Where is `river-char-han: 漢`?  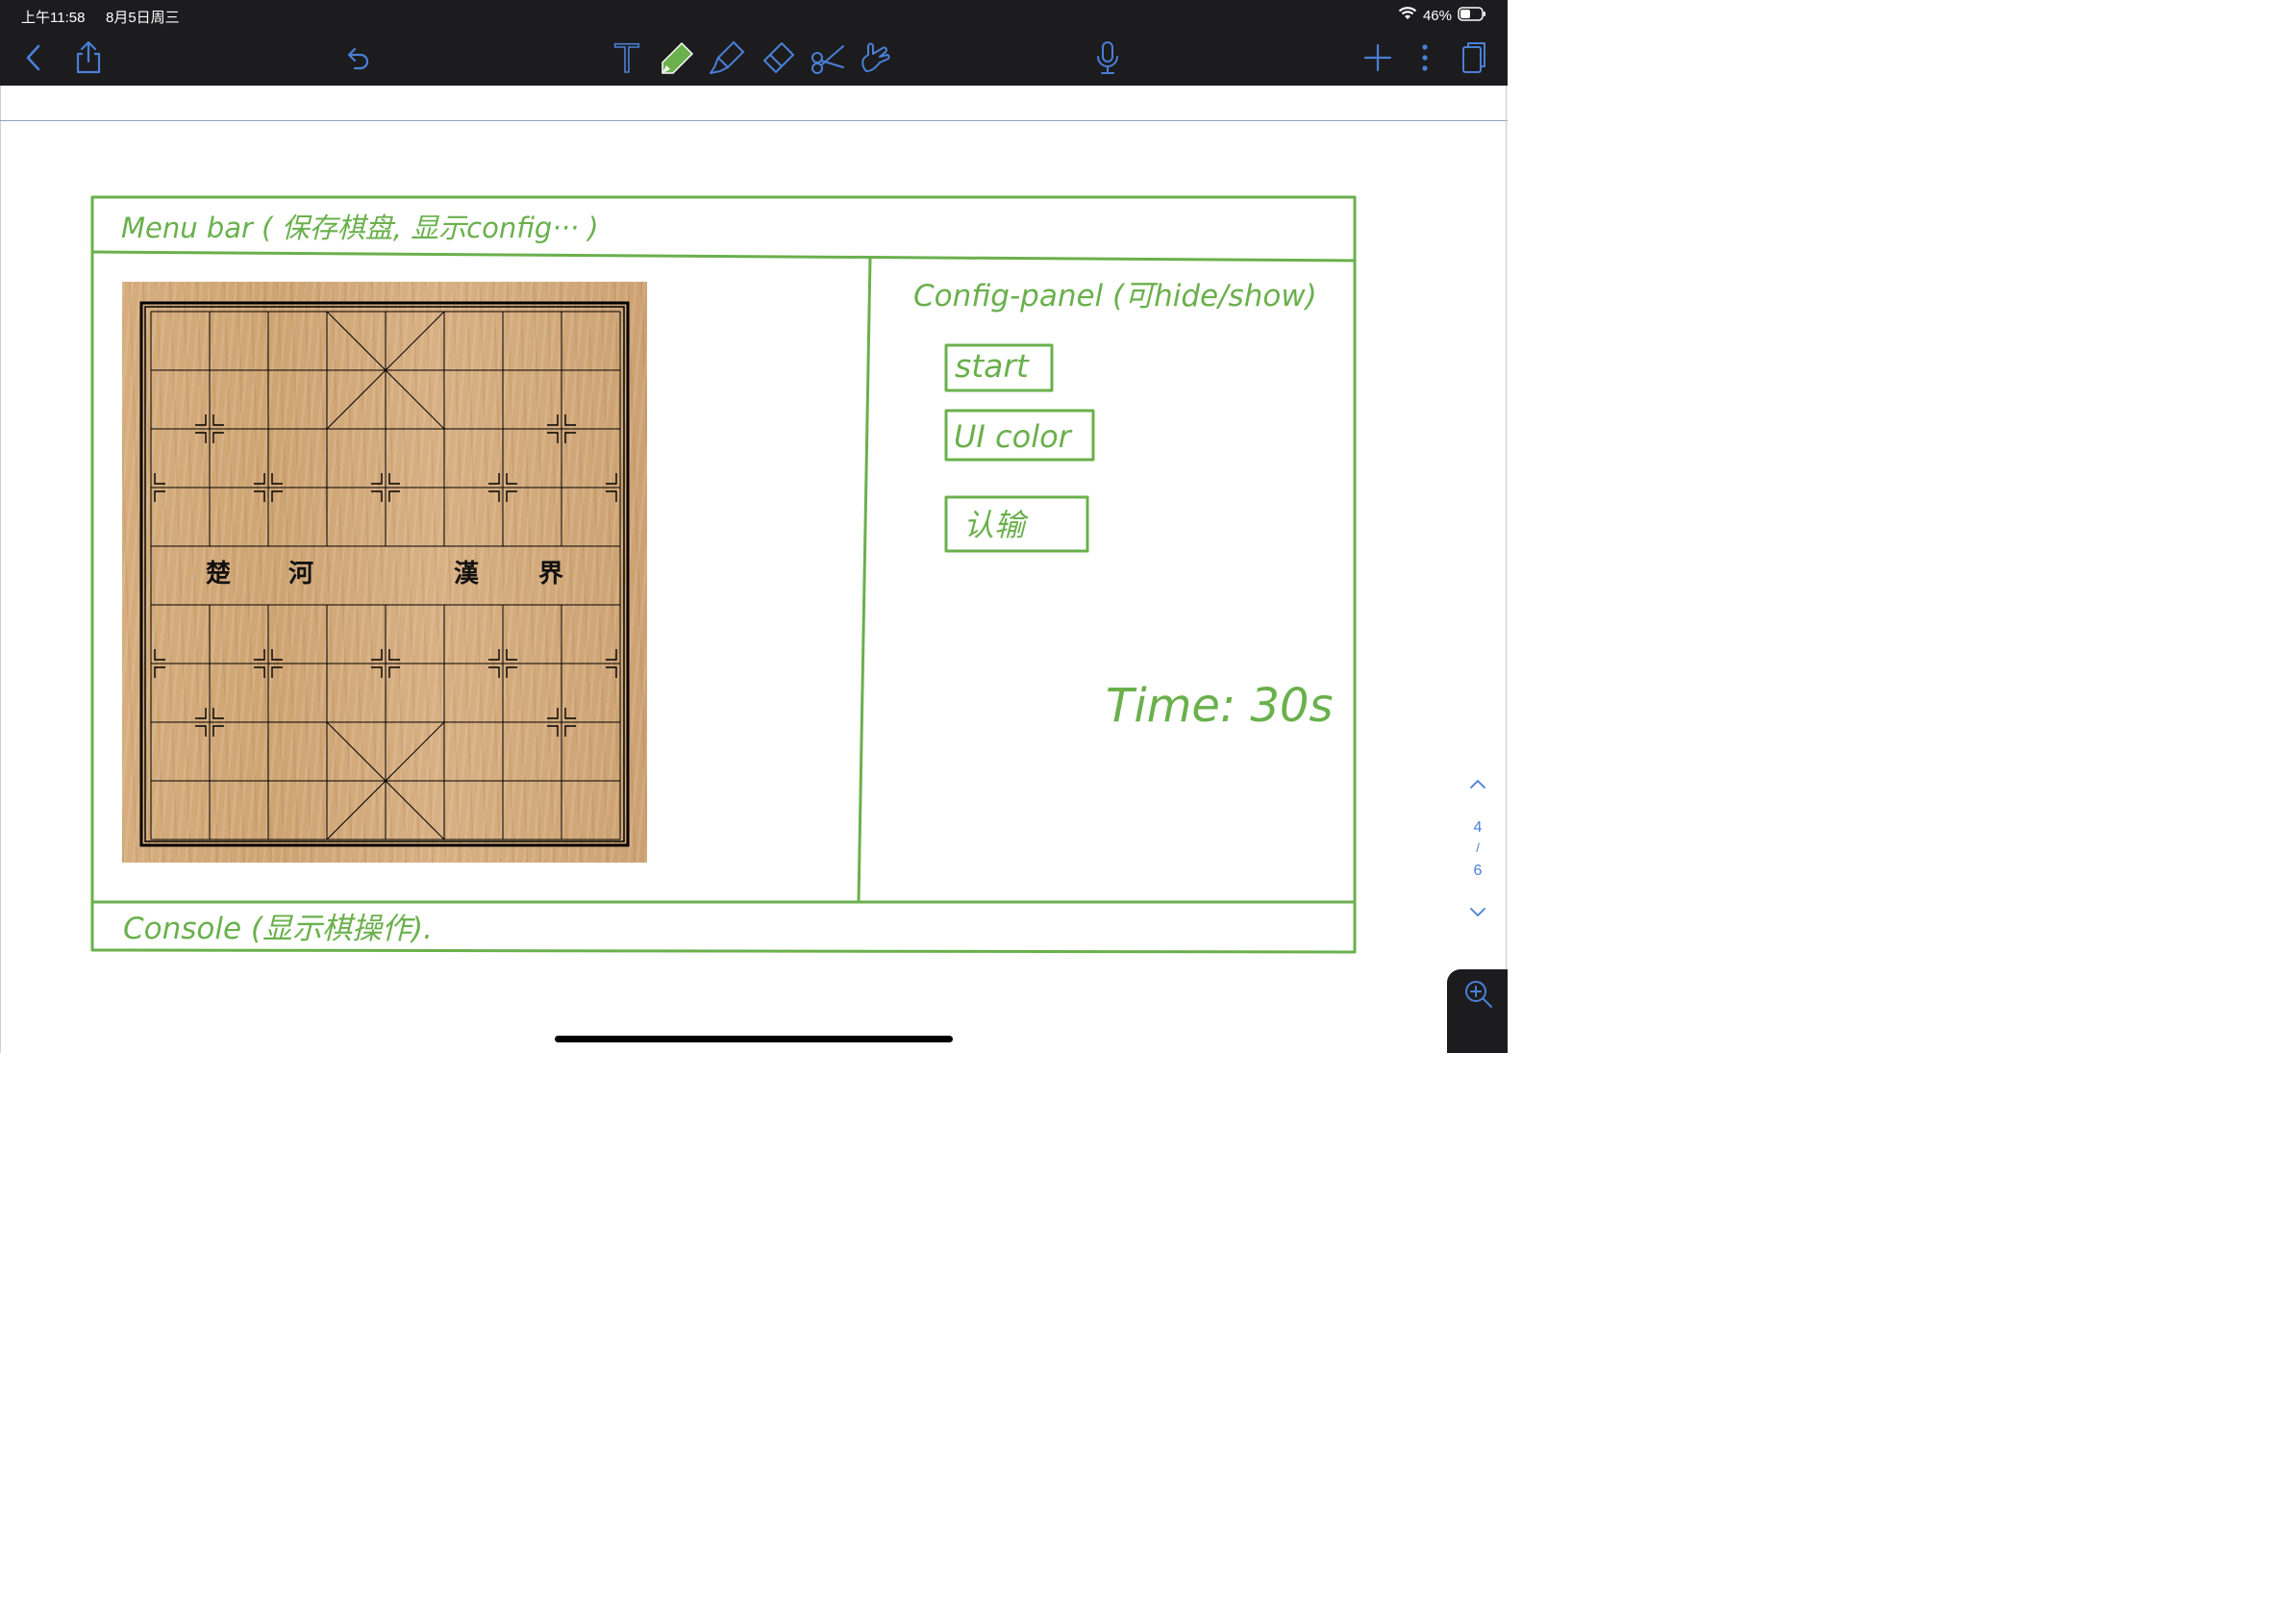 river-char-han: 漢 is located at coordinates (467, 574).